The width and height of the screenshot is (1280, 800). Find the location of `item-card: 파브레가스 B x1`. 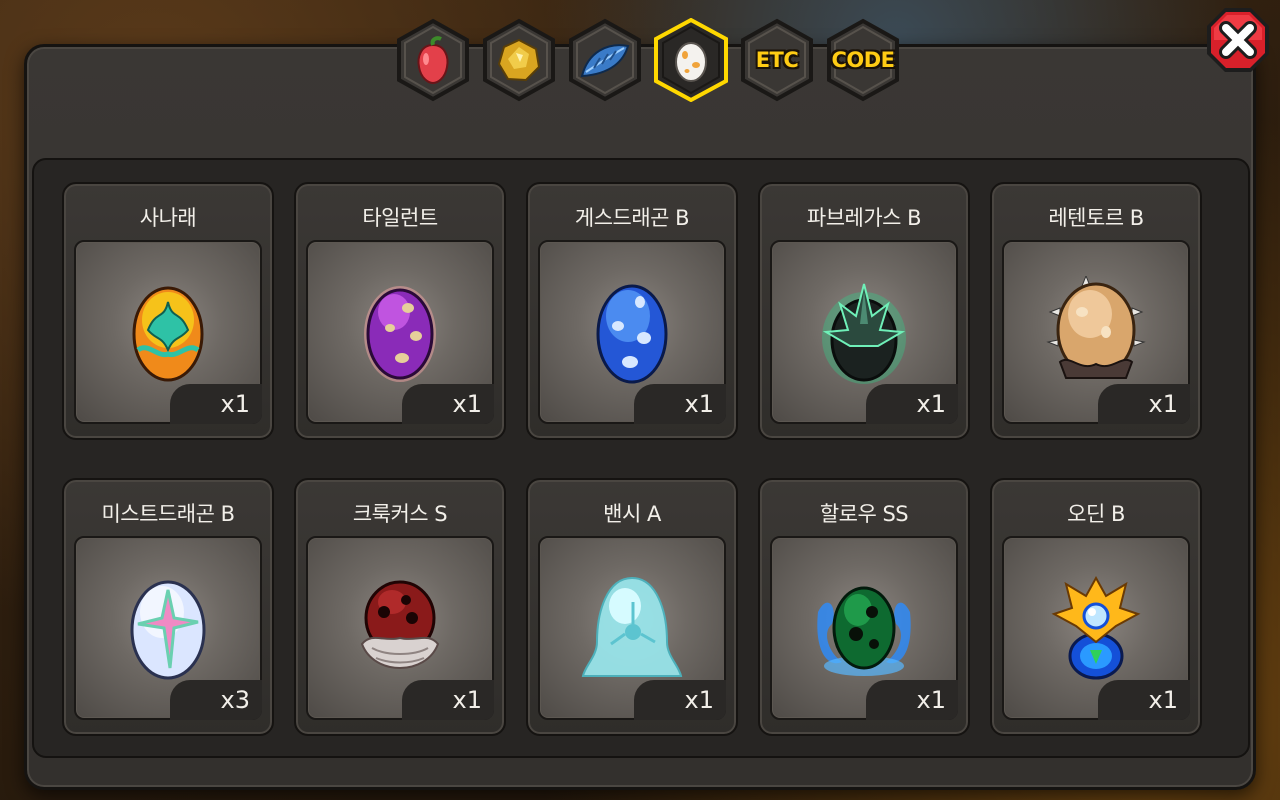

item-card: 파브레가스 B x1 is located at coordinates (864, 311).